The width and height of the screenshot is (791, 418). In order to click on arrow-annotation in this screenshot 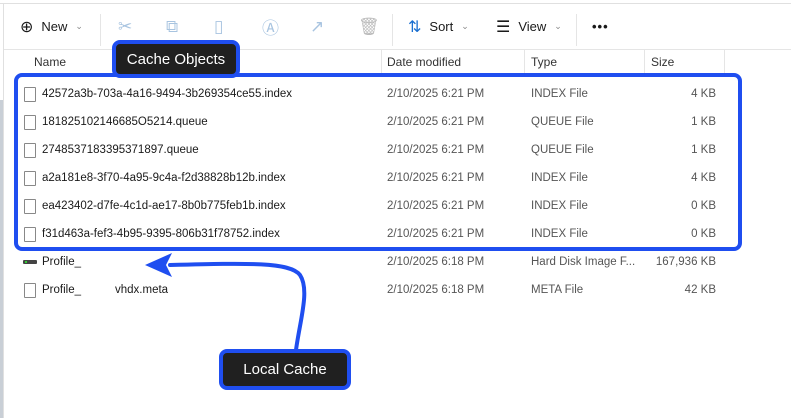, I will do `click(226, 302)`.